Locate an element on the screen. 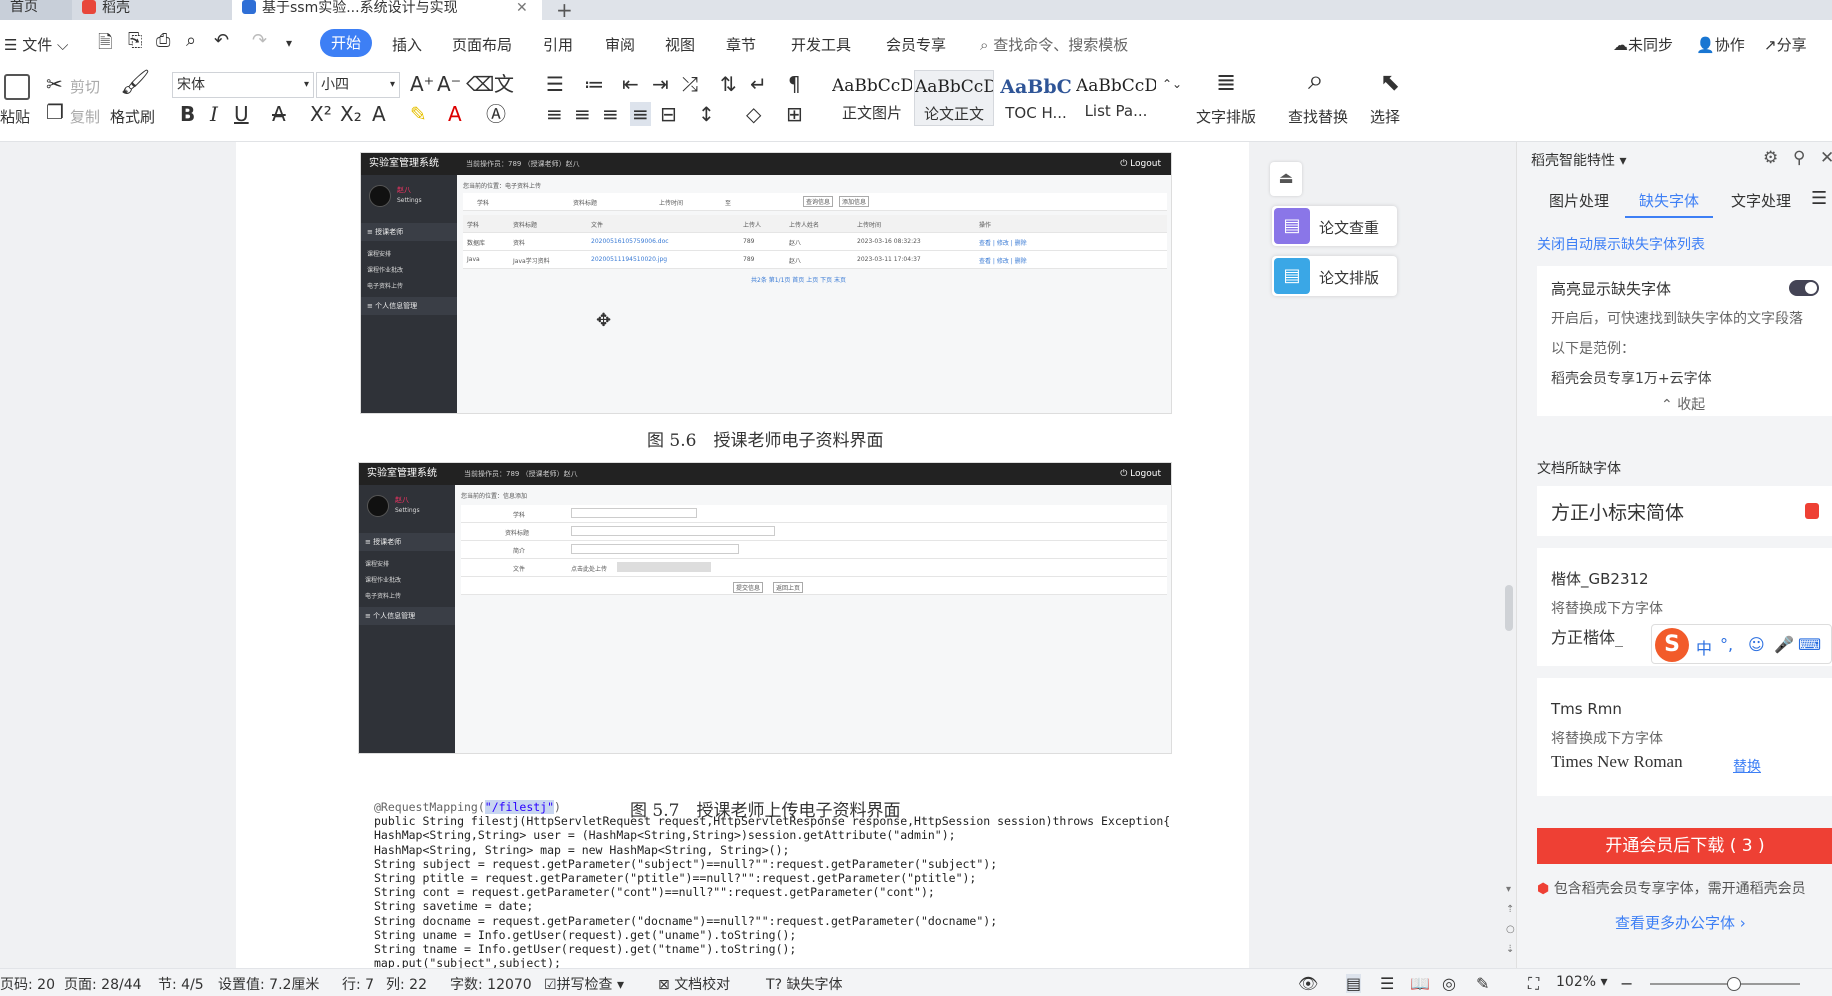  pin-icon: ⚲ is located at coordinates (1799, 158).